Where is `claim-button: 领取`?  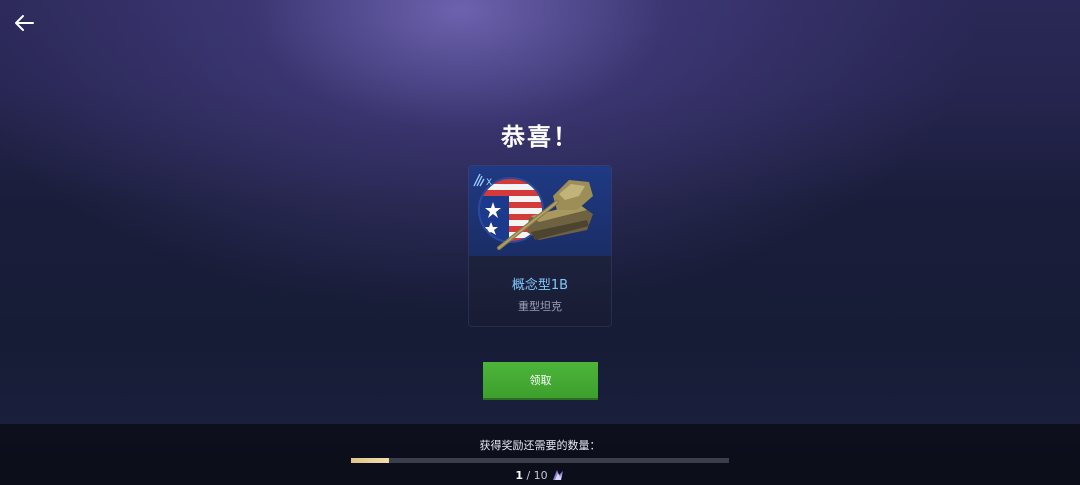 claim-button: 领取 is located at coordinates (540, 380).